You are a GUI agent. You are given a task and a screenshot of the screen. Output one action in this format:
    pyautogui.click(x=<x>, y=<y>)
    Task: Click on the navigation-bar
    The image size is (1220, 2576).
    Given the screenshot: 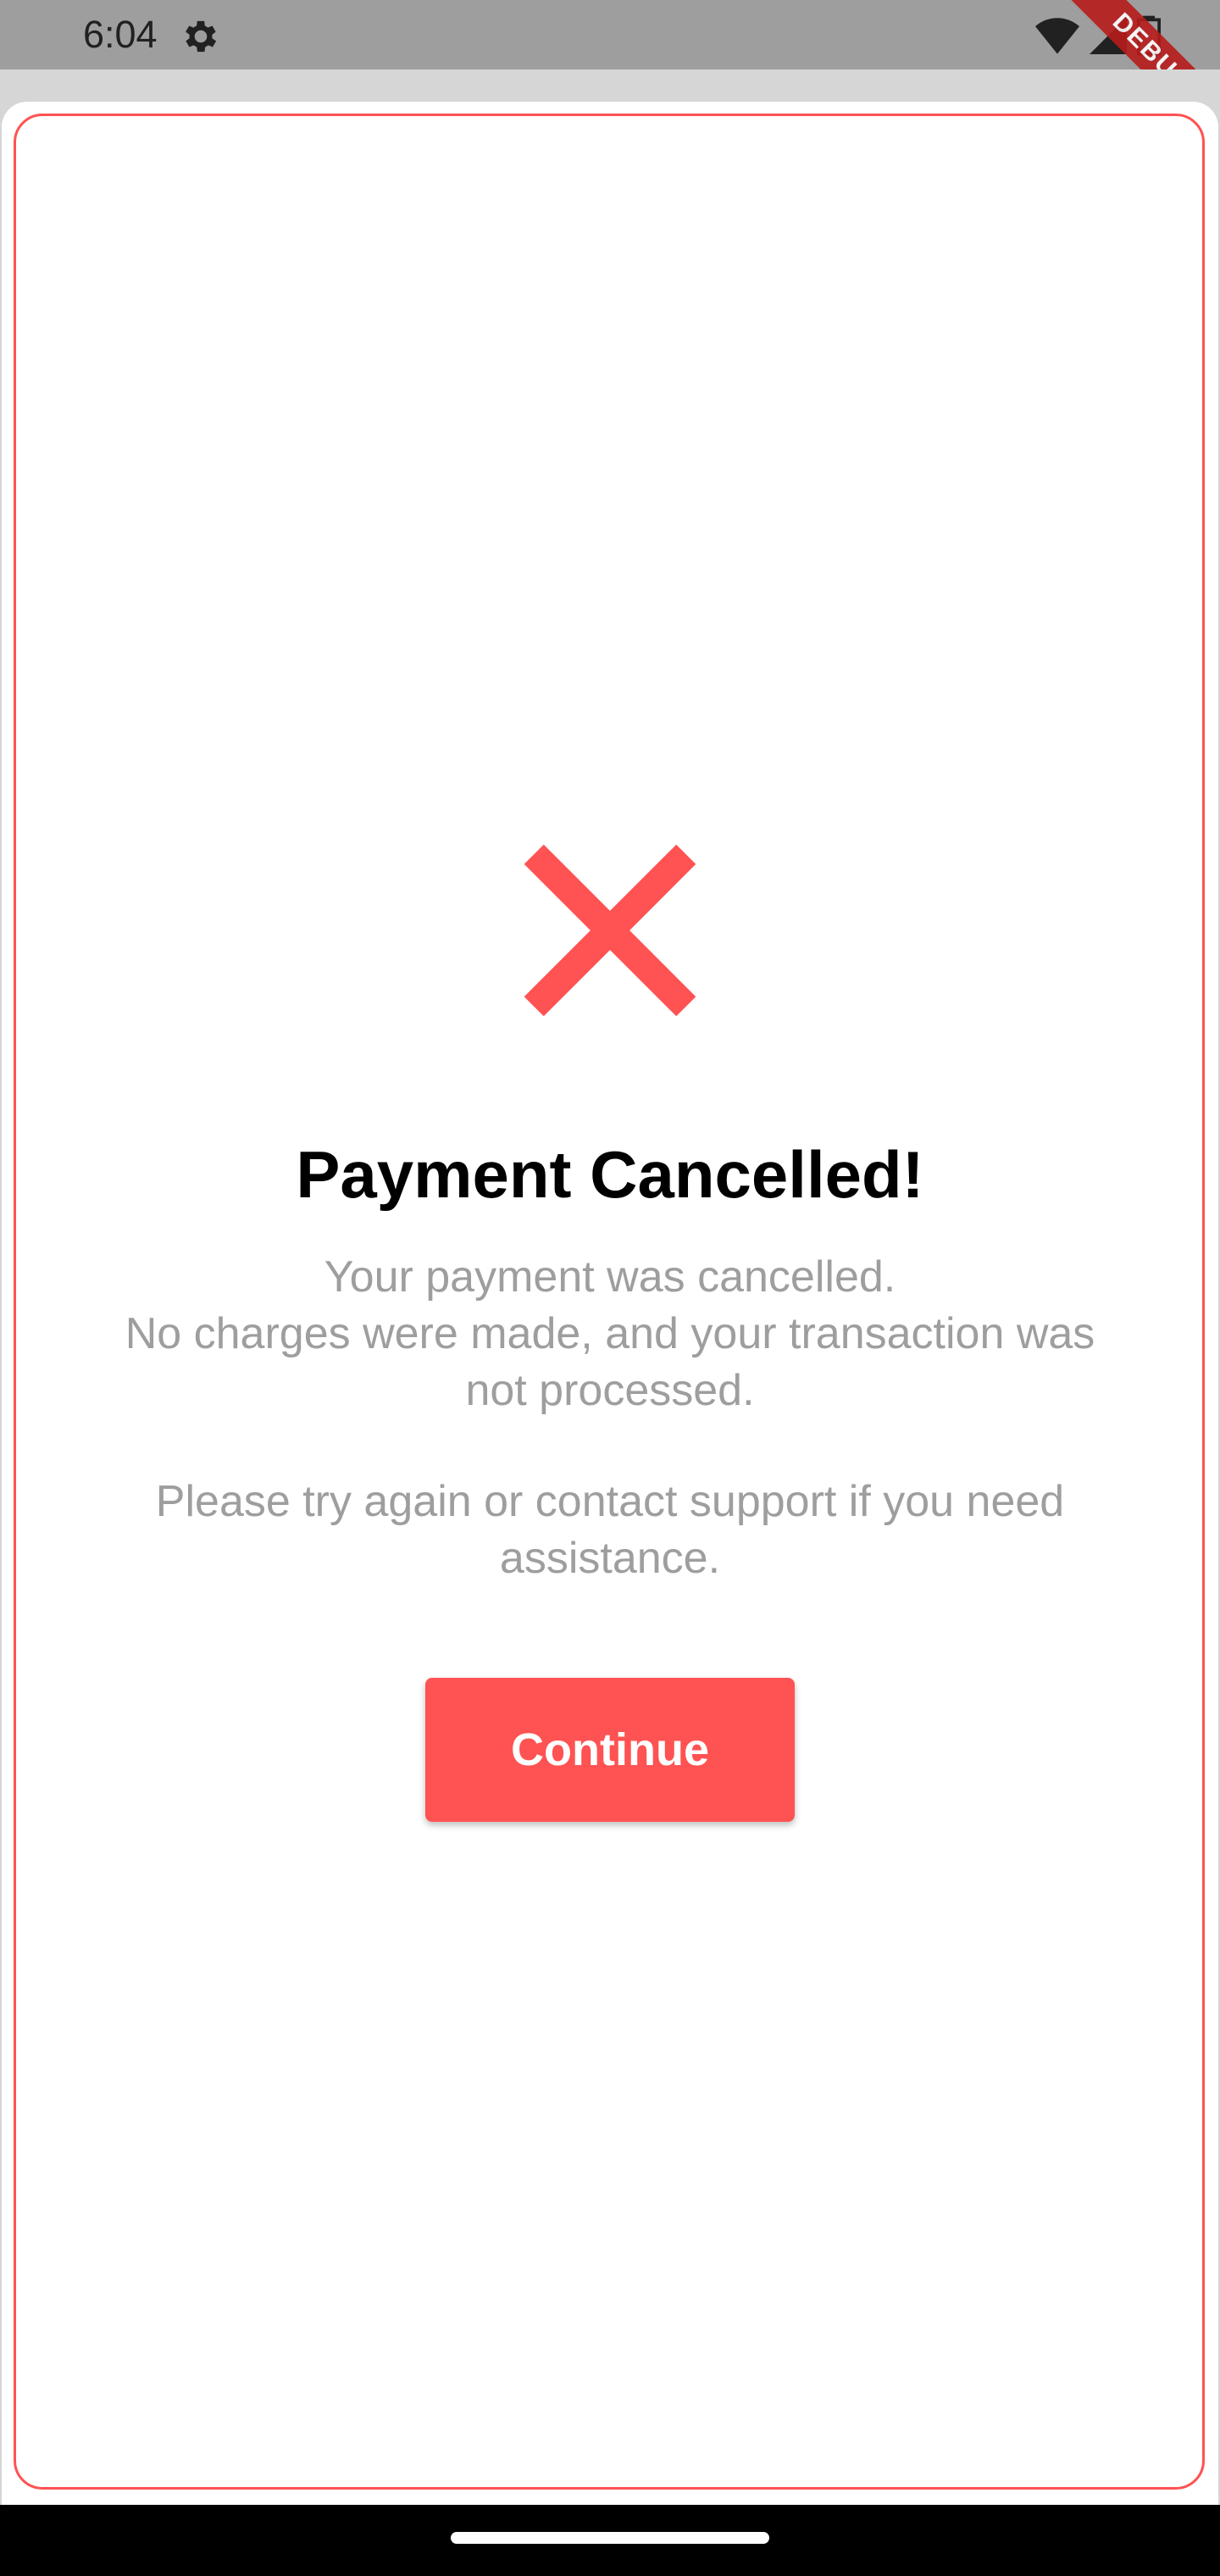 What is the action you would take?
    pyautogui.click(x=610, y=2540)
    